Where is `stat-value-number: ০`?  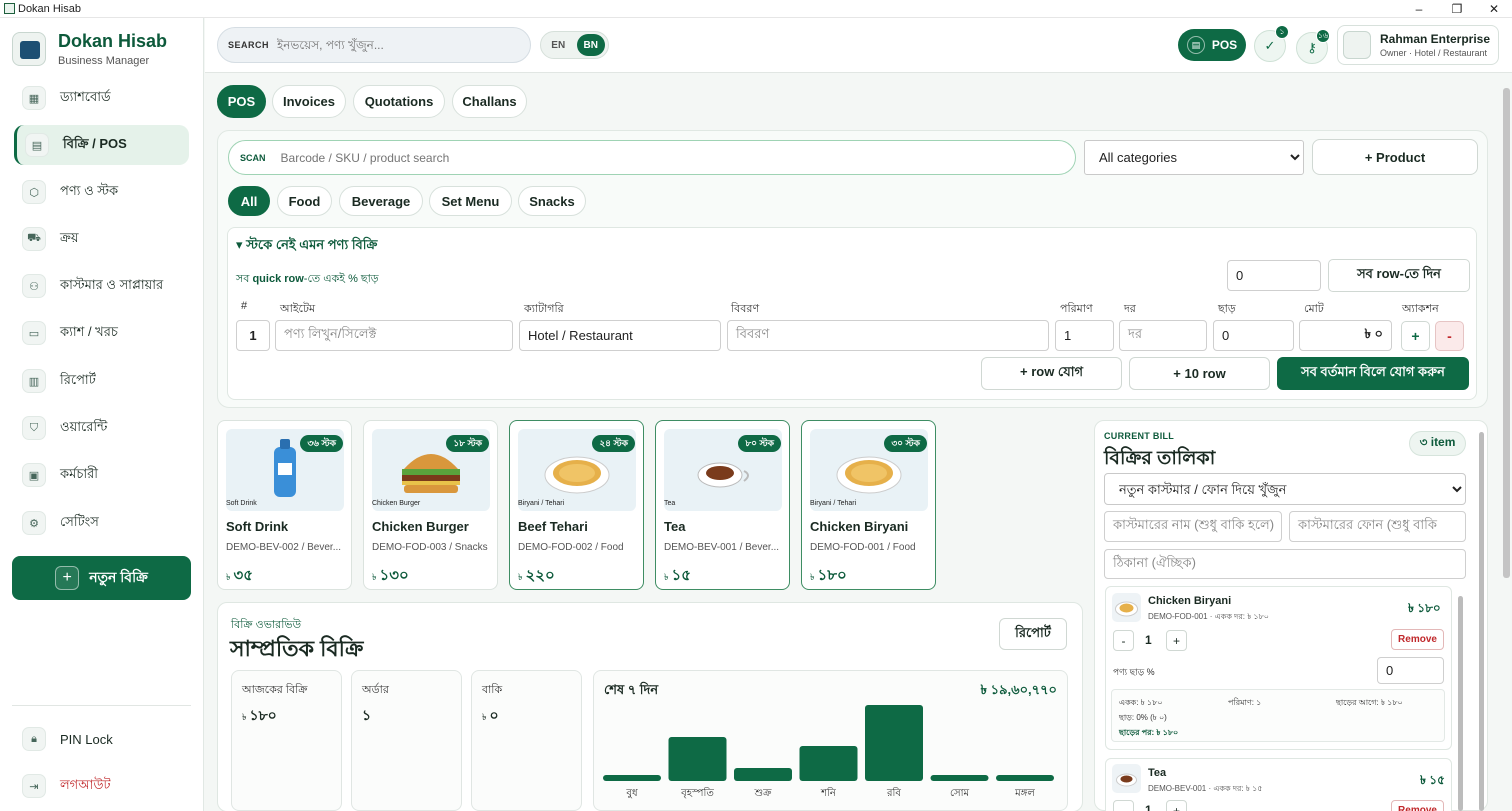
stat-value-number: ০ is located at coordinates (494, 715).